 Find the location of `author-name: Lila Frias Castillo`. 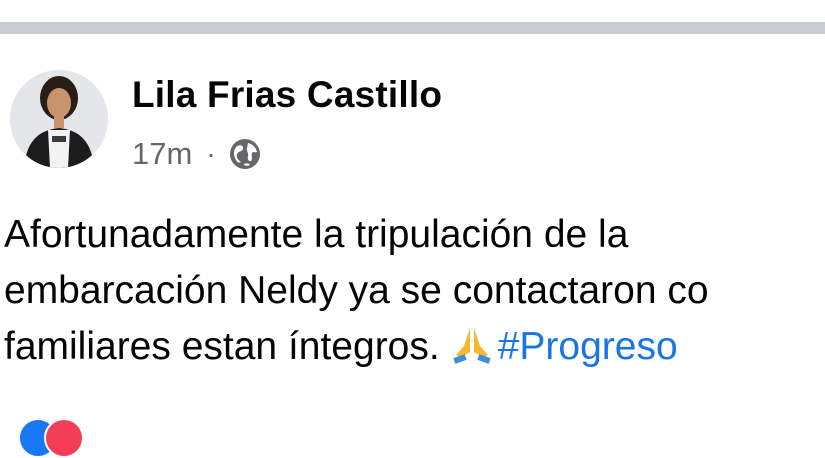

author-name: Lila Frias Castillo is located at coordinates (287, 95).